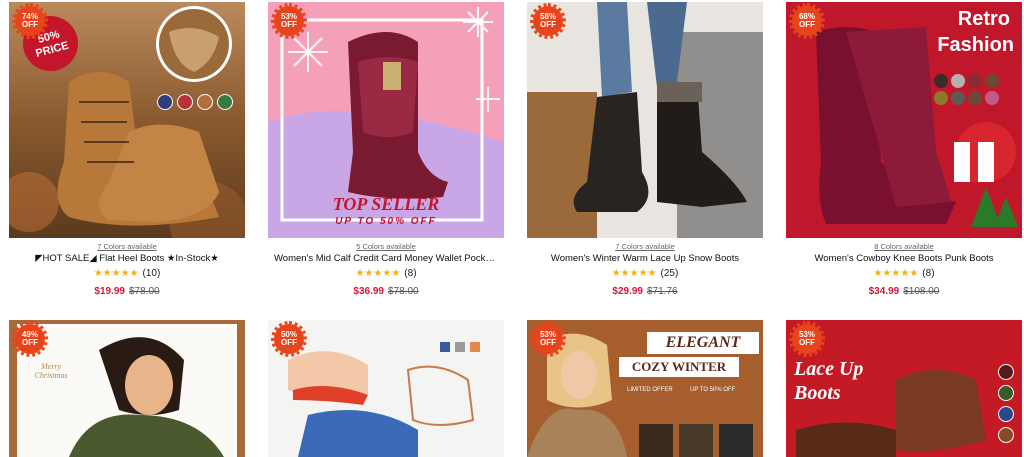 This screenshot has height=457, width=1024. What do you see at coordinates (386, 291) in the screenshot?
I see `price-row: $36.99 $78.00` at bounding box center [386, 291].